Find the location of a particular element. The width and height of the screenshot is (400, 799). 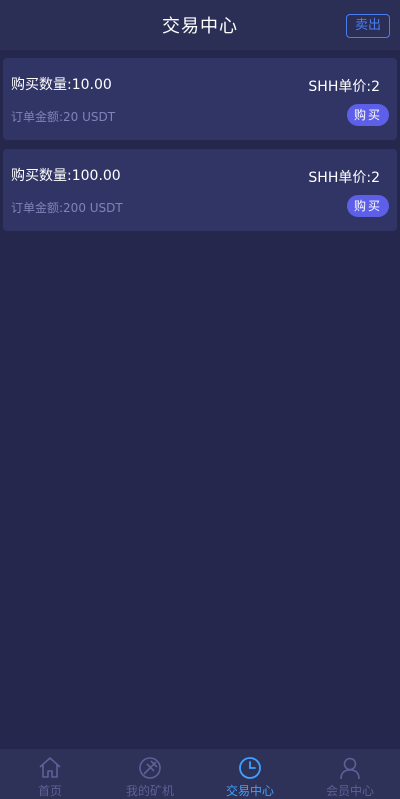

tab-label: 我的矿机 is located at coordinates (149, 791).